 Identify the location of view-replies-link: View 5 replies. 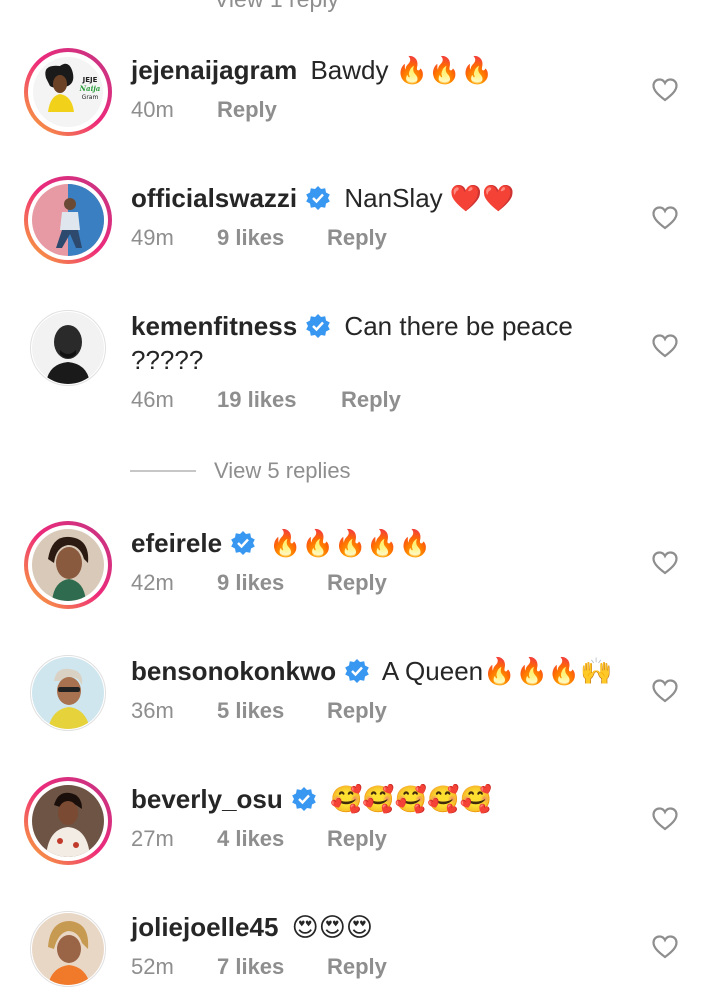
(240, 471).